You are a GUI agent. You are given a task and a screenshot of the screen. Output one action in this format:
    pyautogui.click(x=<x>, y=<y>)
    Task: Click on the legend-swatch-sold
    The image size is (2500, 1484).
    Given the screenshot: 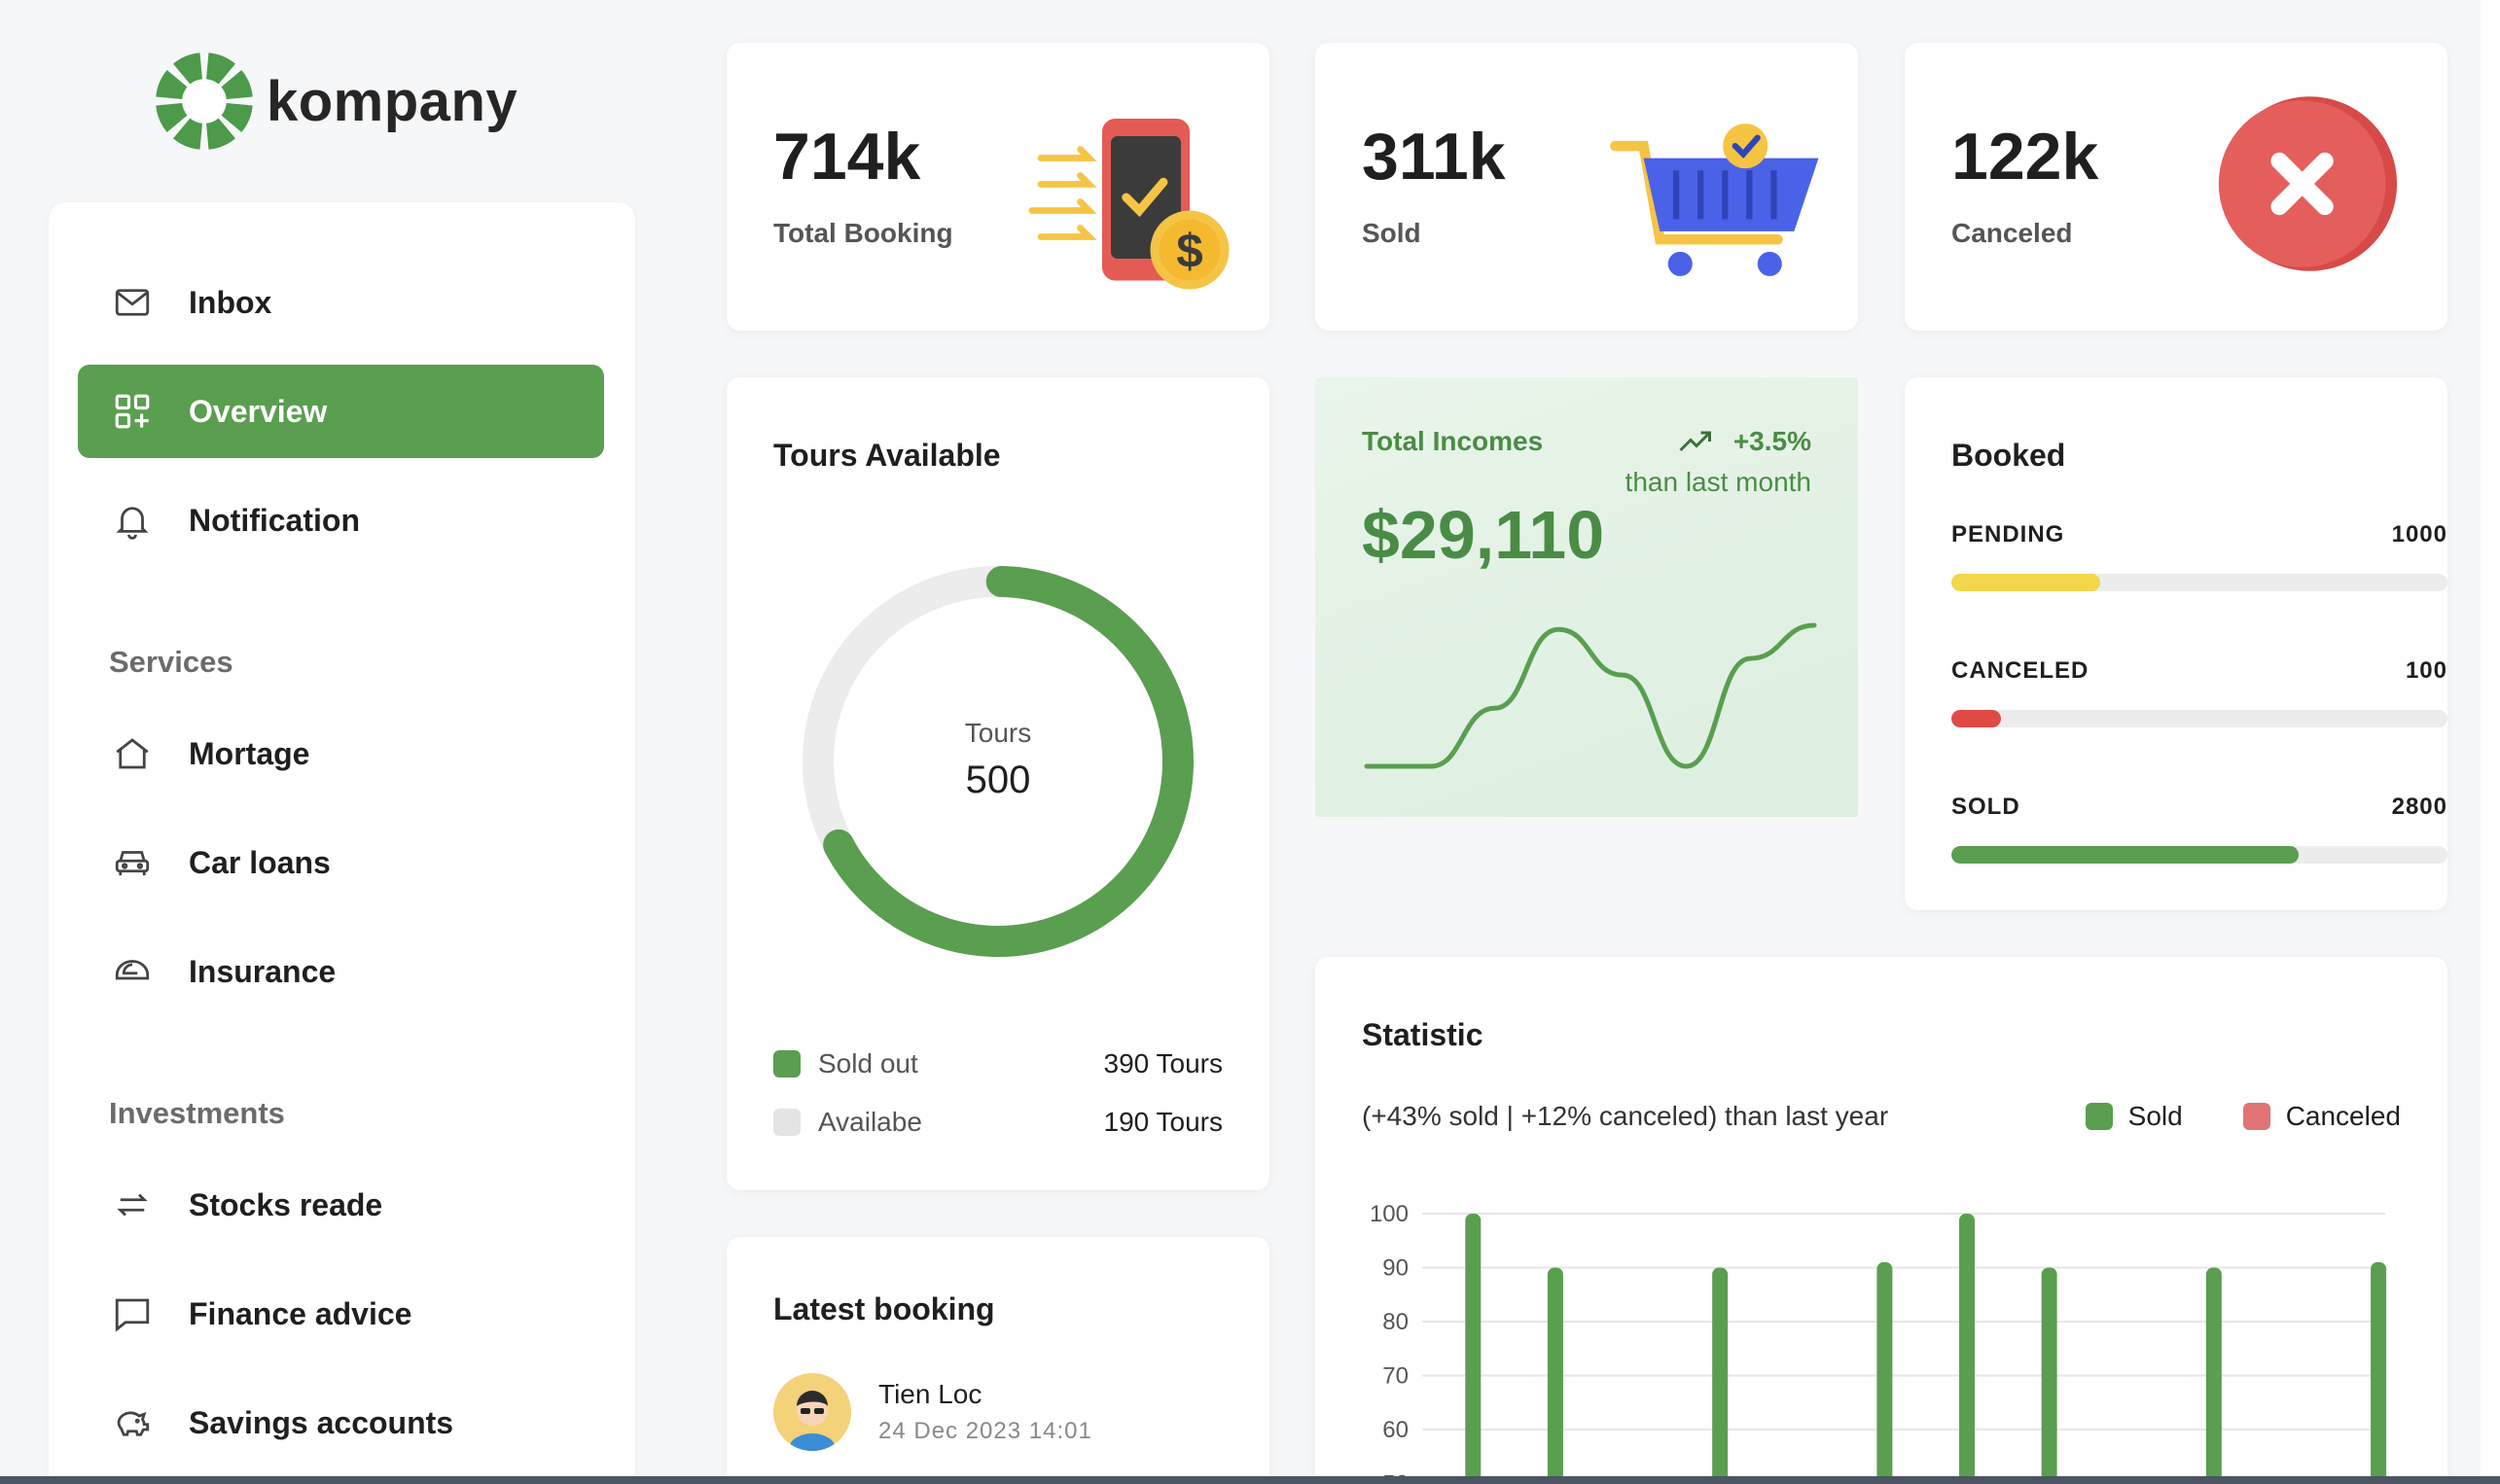 What is the action you would take?
    pyautogui.click(x=2099, y=1117)
    